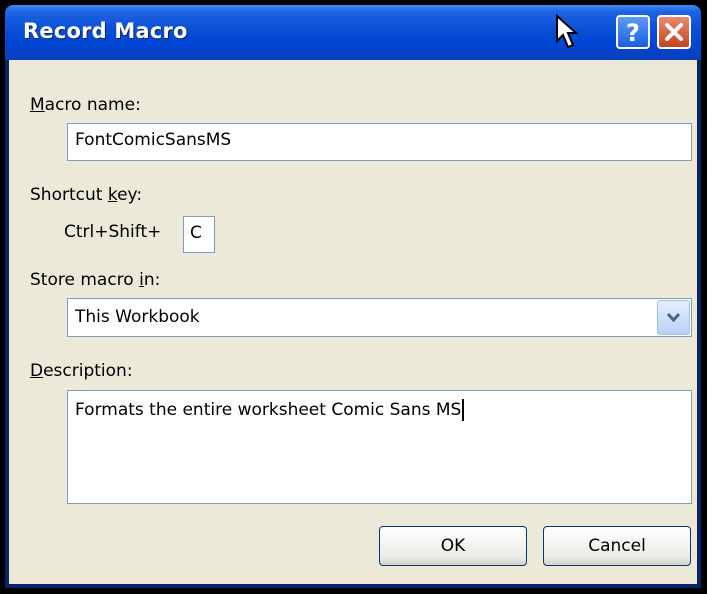 Image resolution: width=707 pixels, height=594 pixels. I want to click on close-icon, so click(674, 32).